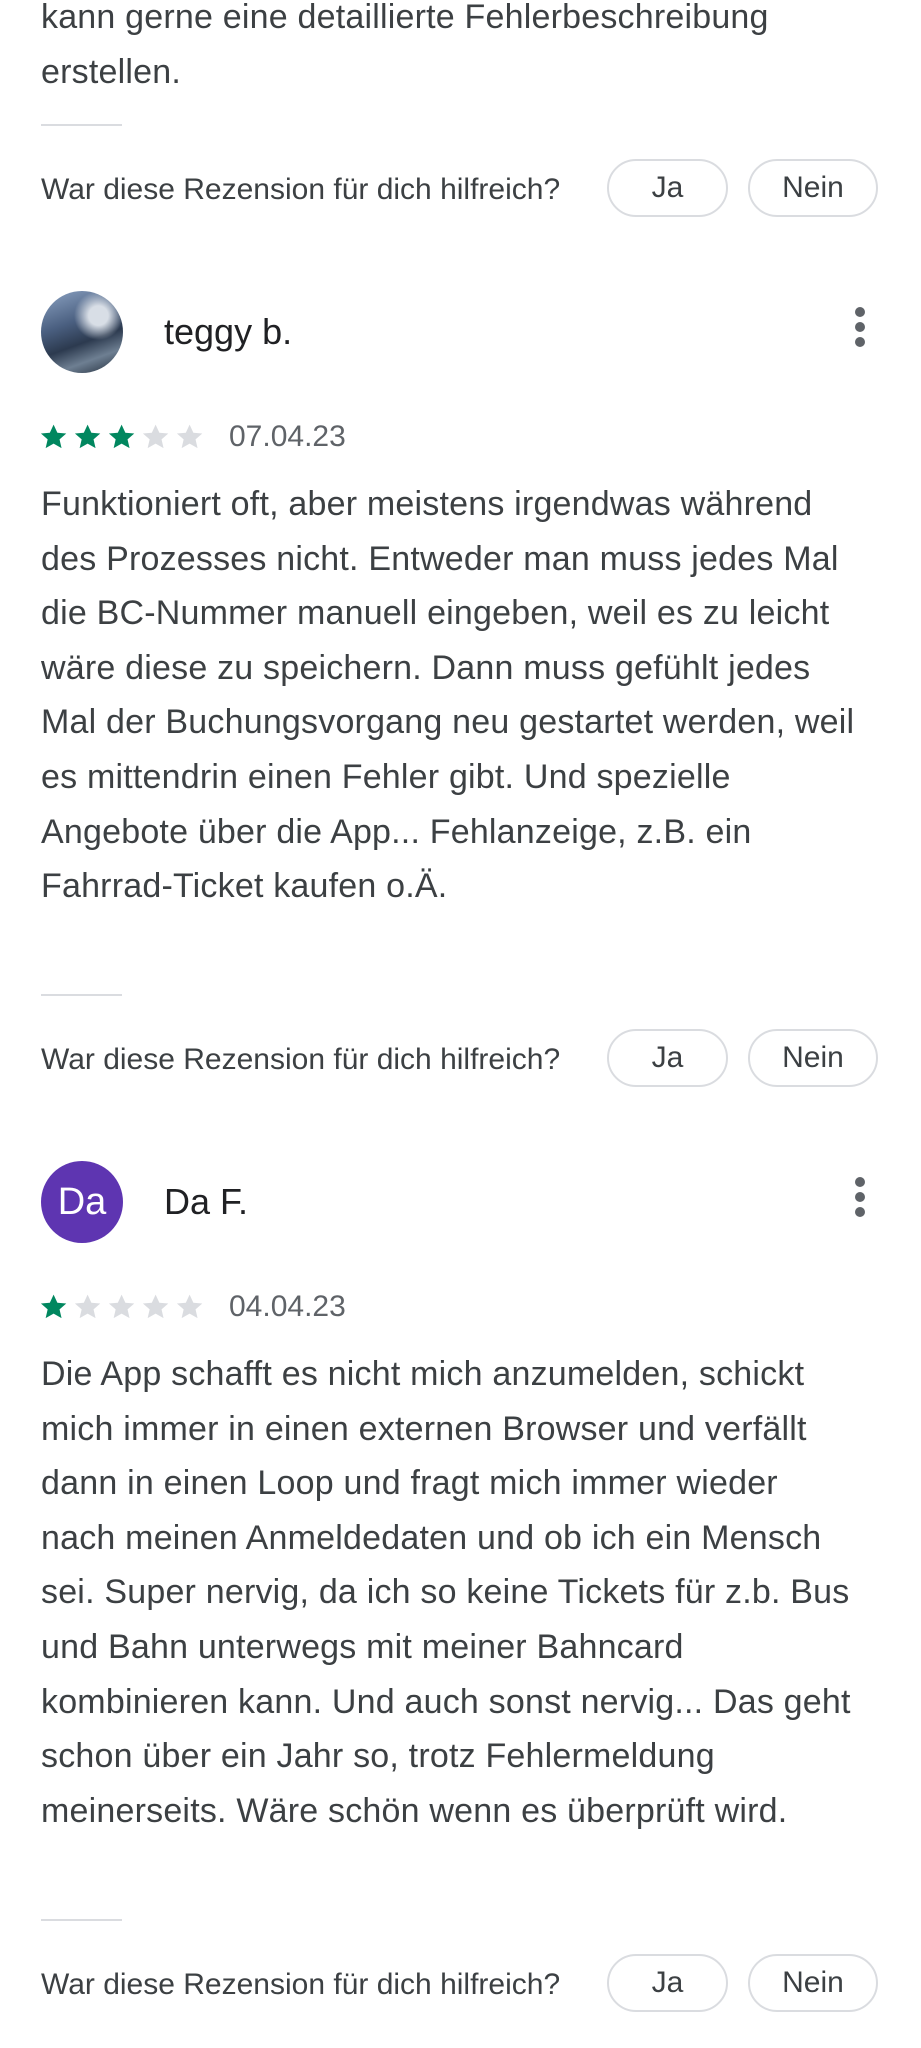  What do you see at coordinates (228, 331) in the screenshot?
I see `reviewer-name: teggy b.` at bounding box center [228, 331].